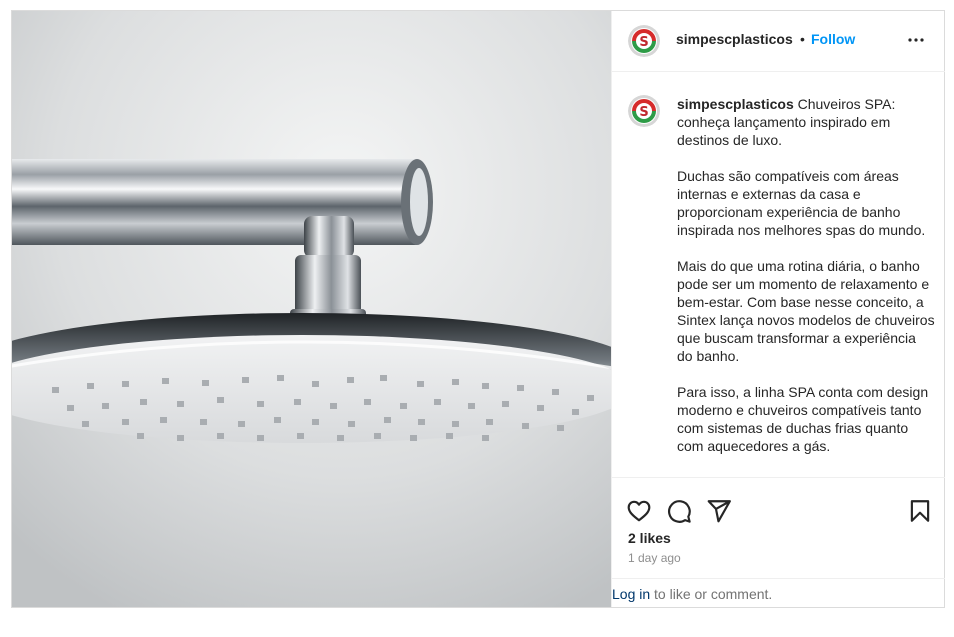  Describe the element at coordinates (833, 39) in the screenshot. I see `follow-button: Follow` at that location.